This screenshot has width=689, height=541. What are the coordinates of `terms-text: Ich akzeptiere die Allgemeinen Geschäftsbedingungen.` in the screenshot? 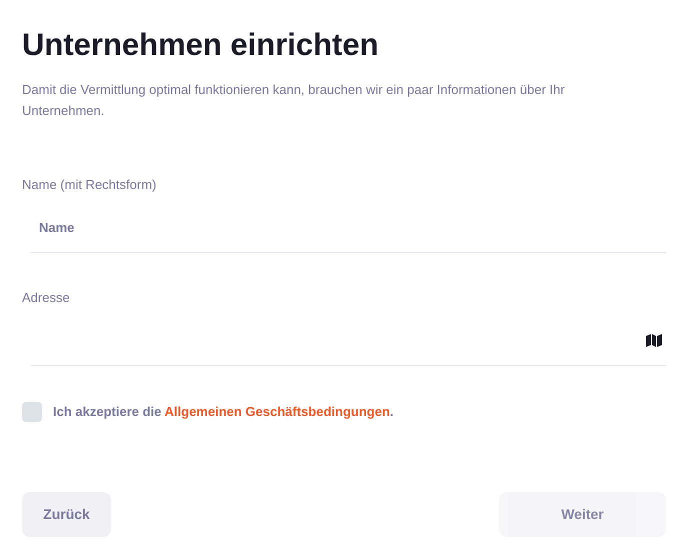 It's located at (223, 412).